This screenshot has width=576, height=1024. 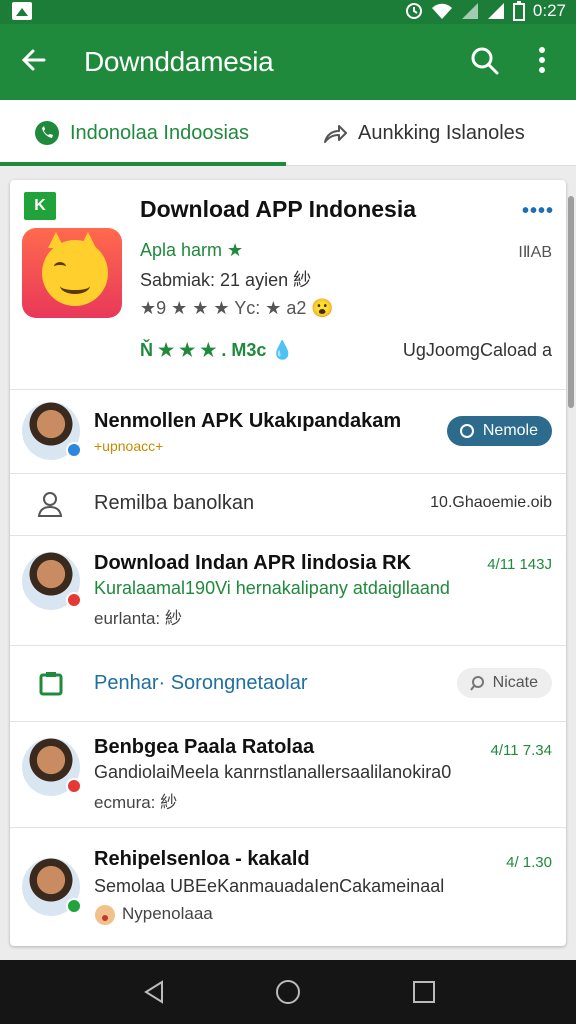 I want to click on list-item: Penhar· Sorongnetaolar Nicate, so click(x=288, y=684).